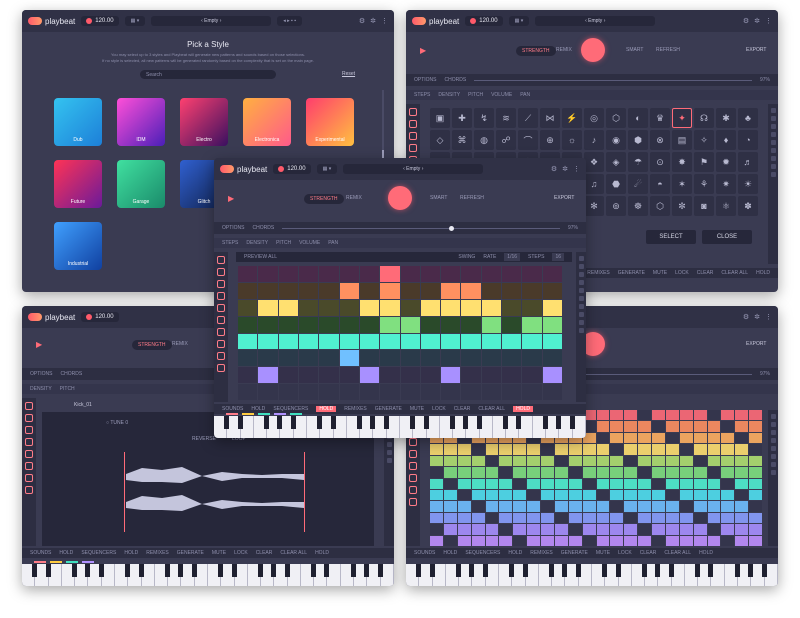  What do you see at coordinates (704, 206) in the screenshot?
I see `sound-icon-cell: ◙` at bounding box center [704, 206].